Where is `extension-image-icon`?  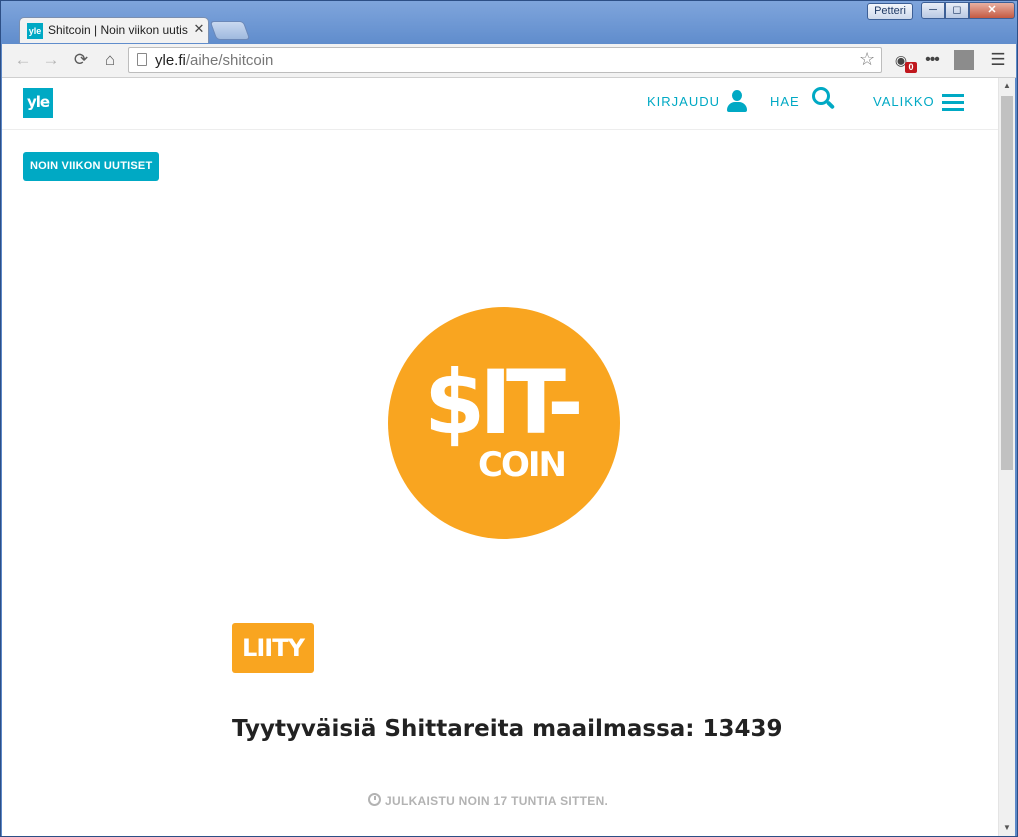 extension-image-icon is located at coordinates (964, 60).